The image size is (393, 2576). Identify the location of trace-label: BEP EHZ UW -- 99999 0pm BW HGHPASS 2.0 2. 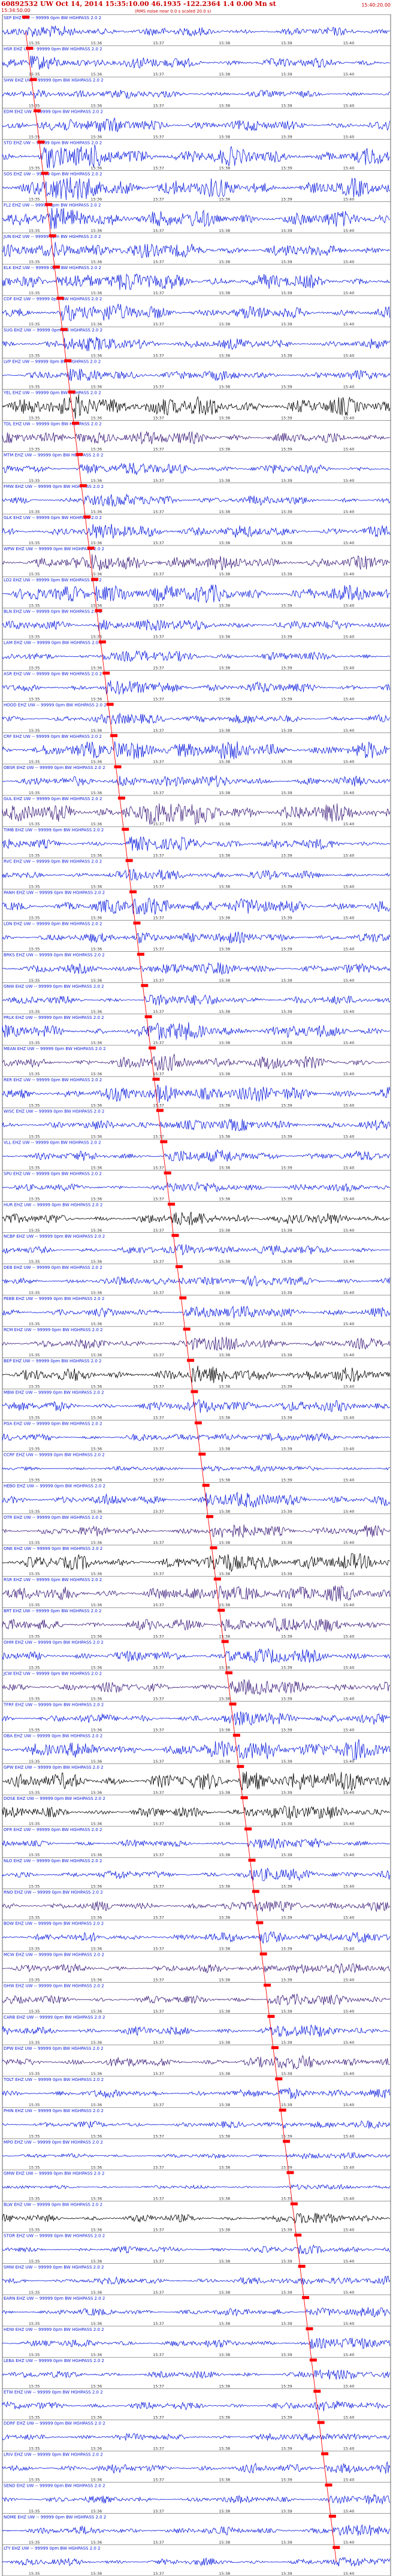
(53, 1361).